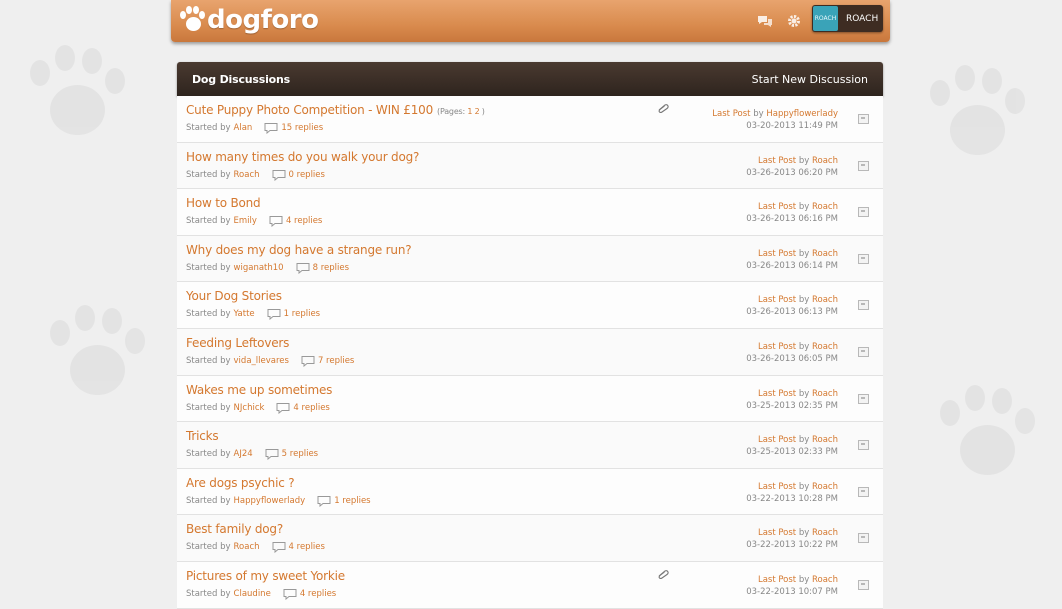 The image size is (1062, 609). I want to click on last-post-info: Last Post by Roach 03-26-2013 06:05 PM, so click(792, 353).